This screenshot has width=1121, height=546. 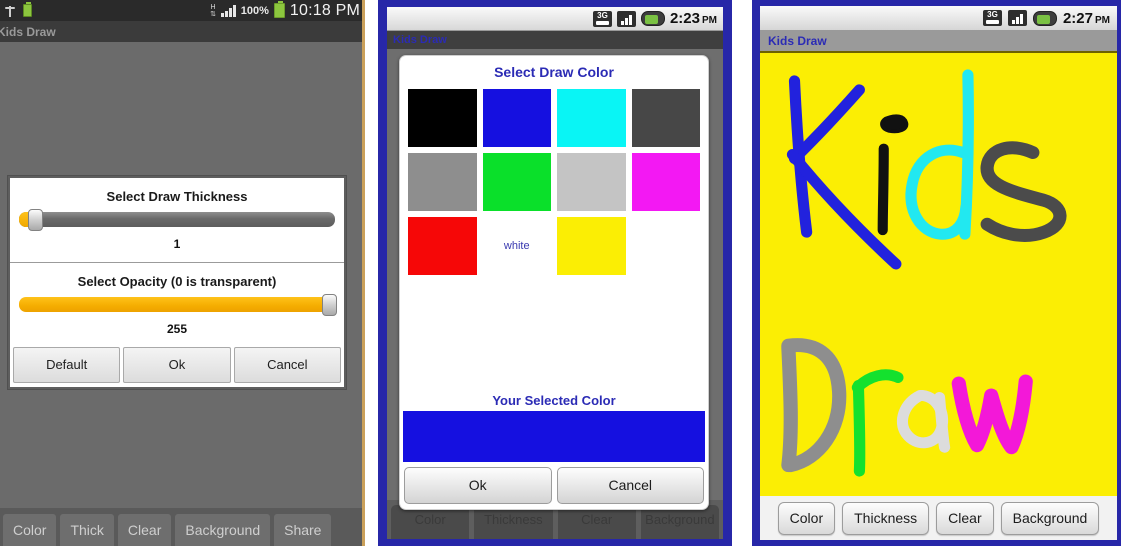 What do you see at coordinates (1077, 18) in the screenshot?
I see `status-clock-time: 2:27` at bounding box center [1077, 18].